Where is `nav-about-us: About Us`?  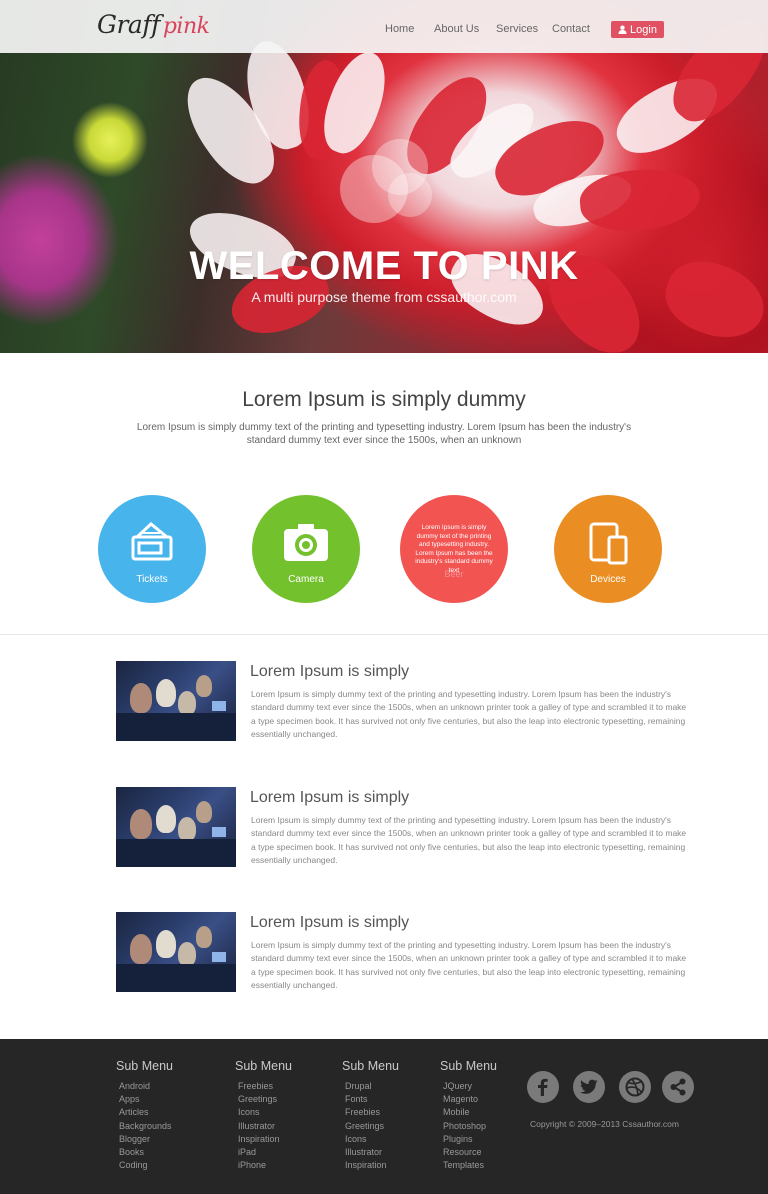 nav-about-us: About Us is located at coordinates (456, 29).